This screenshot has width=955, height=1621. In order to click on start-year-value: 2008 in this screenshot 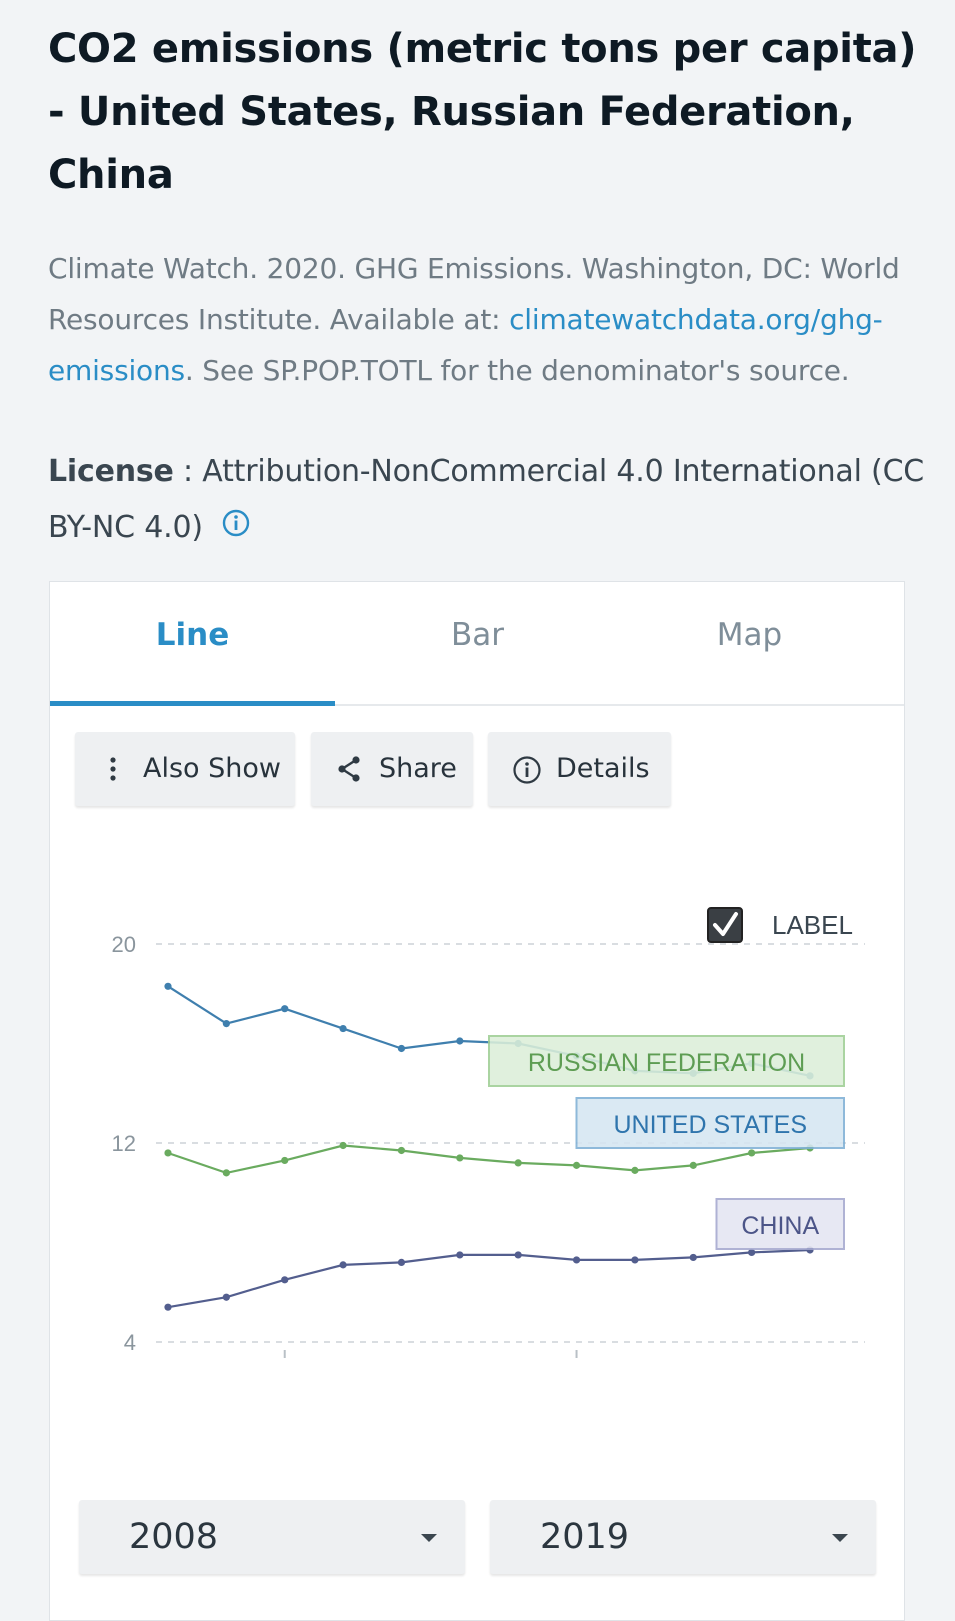, I will do `click(174, 1537)`.